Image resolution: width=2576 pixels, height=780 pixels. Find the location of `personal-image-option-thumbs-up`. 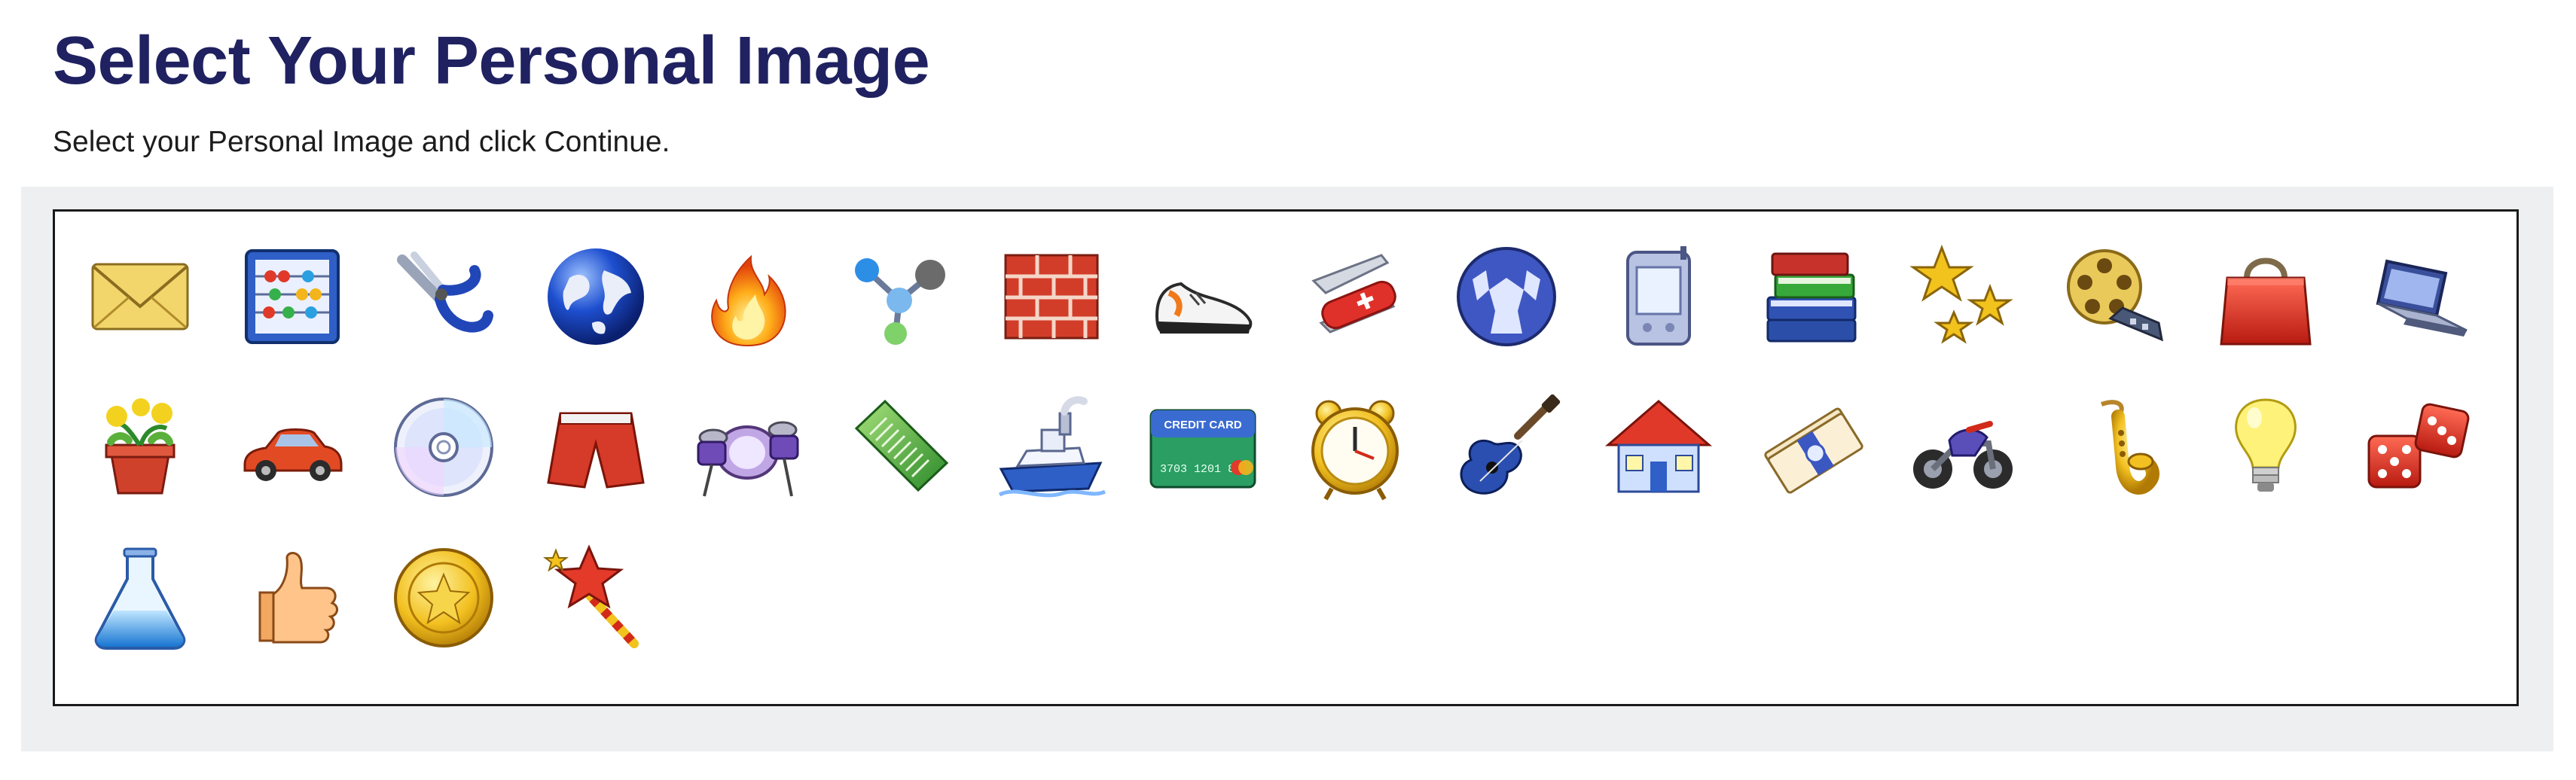

personal-image-option-thumbs-up is located at coordinates (293, 597).